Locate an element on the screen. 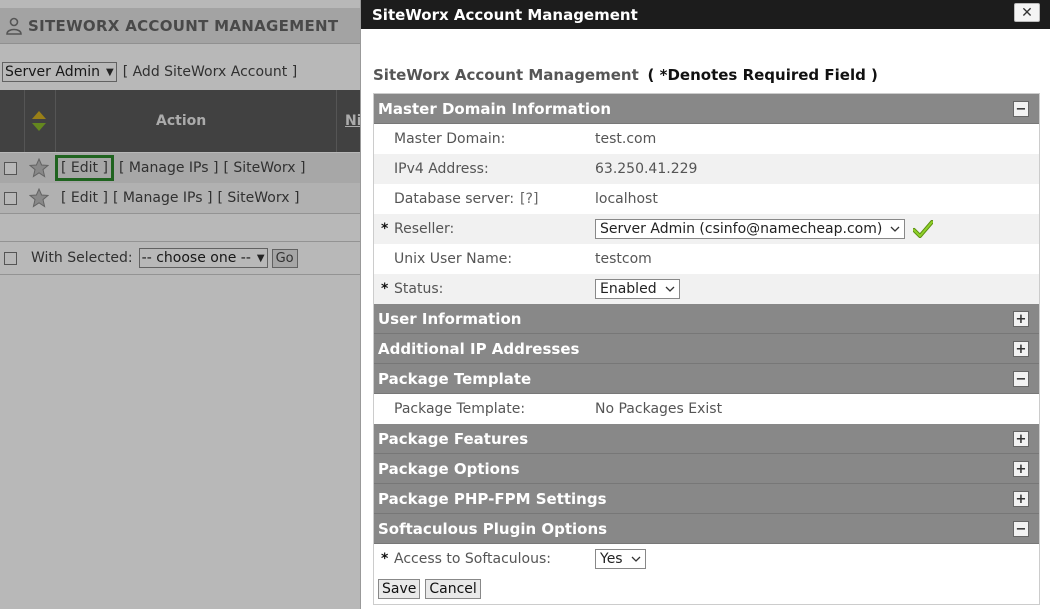 The height and width of the screenshot is (609, 1050). modal-title: SiteWorx Account Management is located at coordinates (505, 14).